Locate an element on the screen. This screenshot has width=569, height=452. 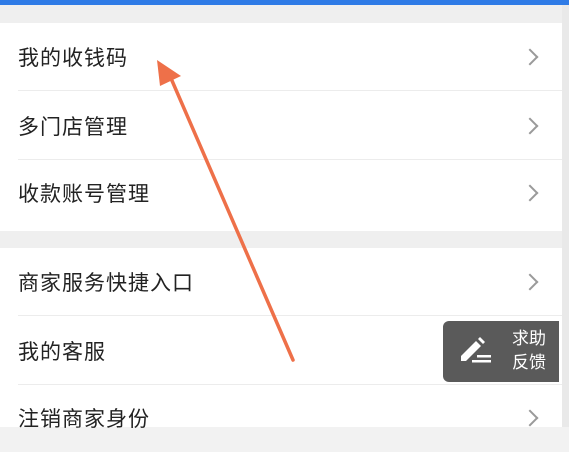
menu-item-merchant-services: 商家服务快捷入口 is located at coordinates (281, 282).